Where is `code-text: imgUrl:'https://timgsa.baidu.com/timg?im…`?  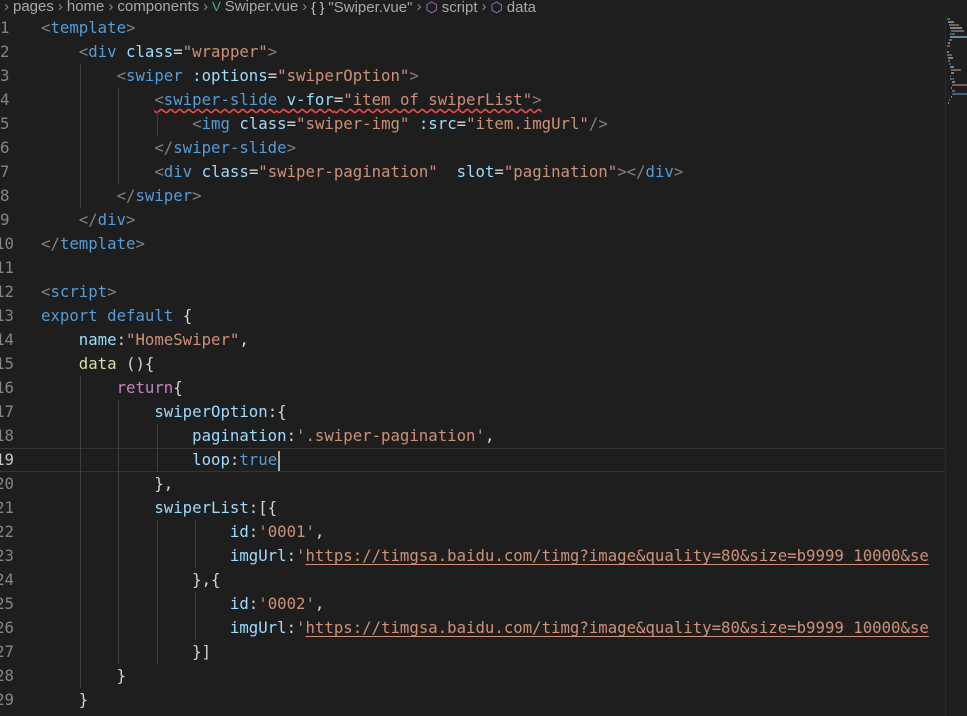
code-text: imgUrl:'https://timgsa.baidu.com/timg?im… is located at coordinates (579, 555).